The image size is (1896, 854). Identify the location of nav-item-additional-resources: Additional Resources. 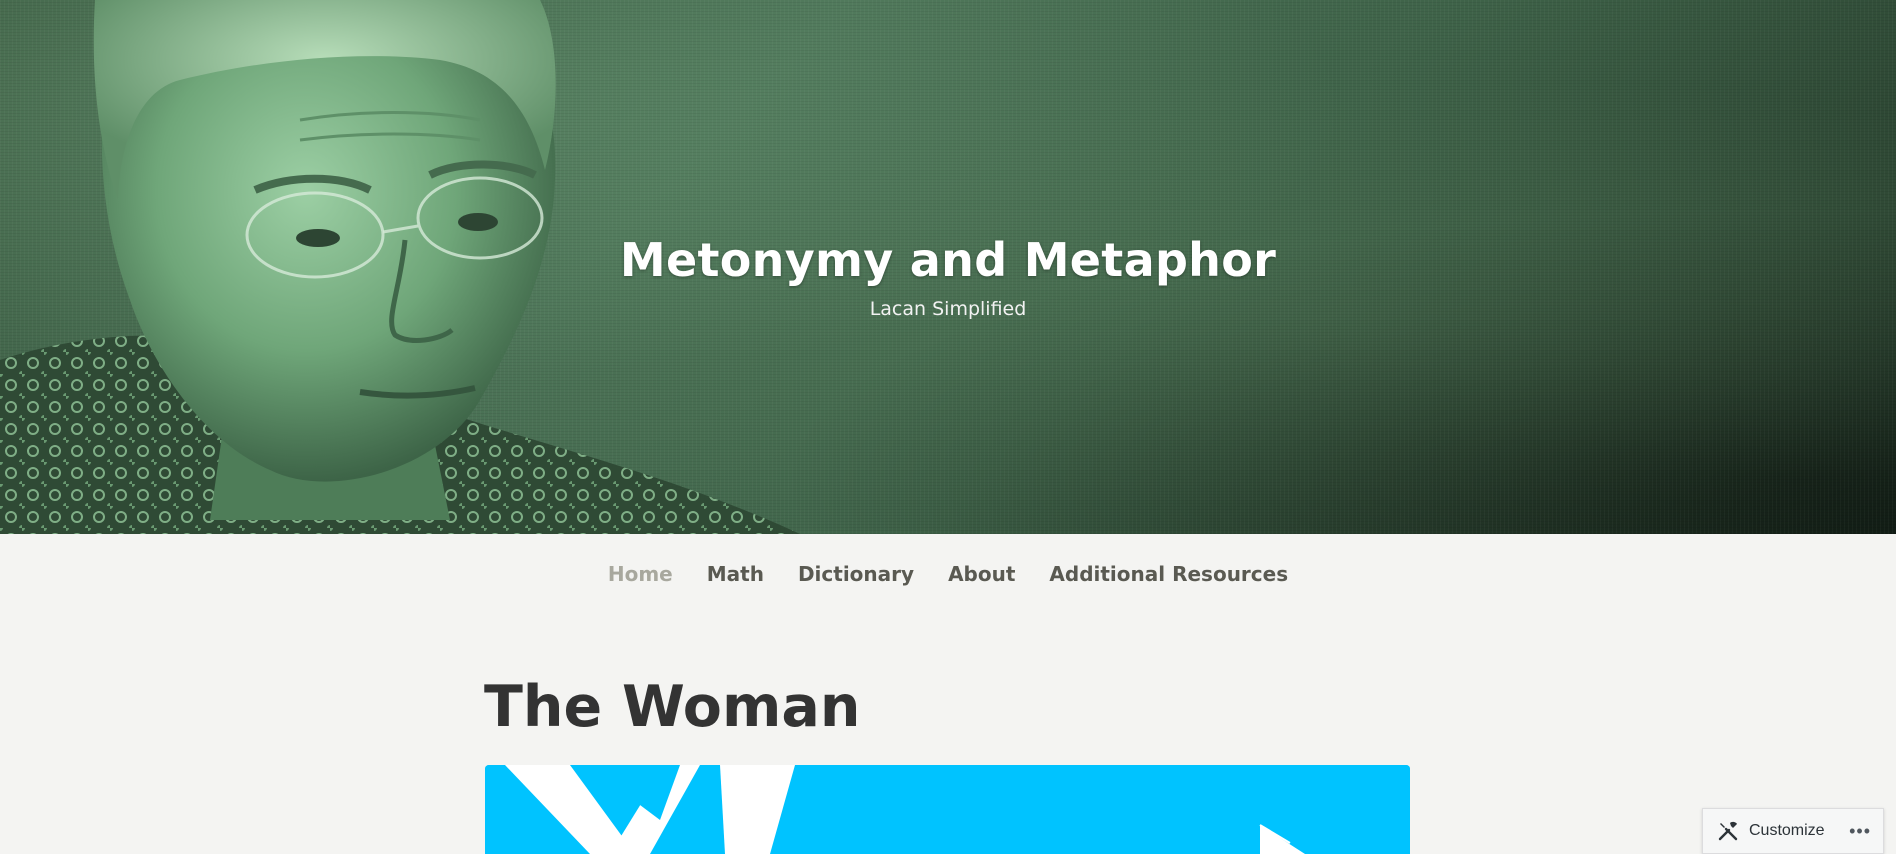
(1168, 574).